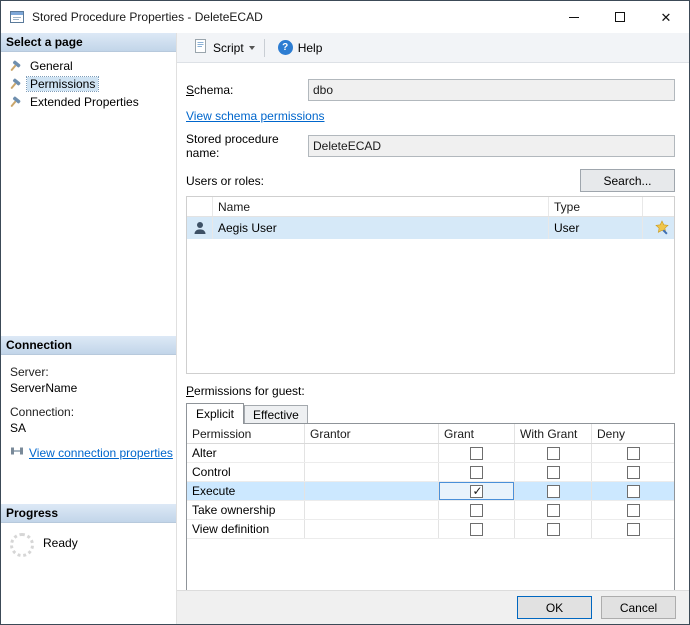  What do you see at coordinates (491, 146) in the screenshot?
I see `procedure-name-input` at bounding box center [491, 146].